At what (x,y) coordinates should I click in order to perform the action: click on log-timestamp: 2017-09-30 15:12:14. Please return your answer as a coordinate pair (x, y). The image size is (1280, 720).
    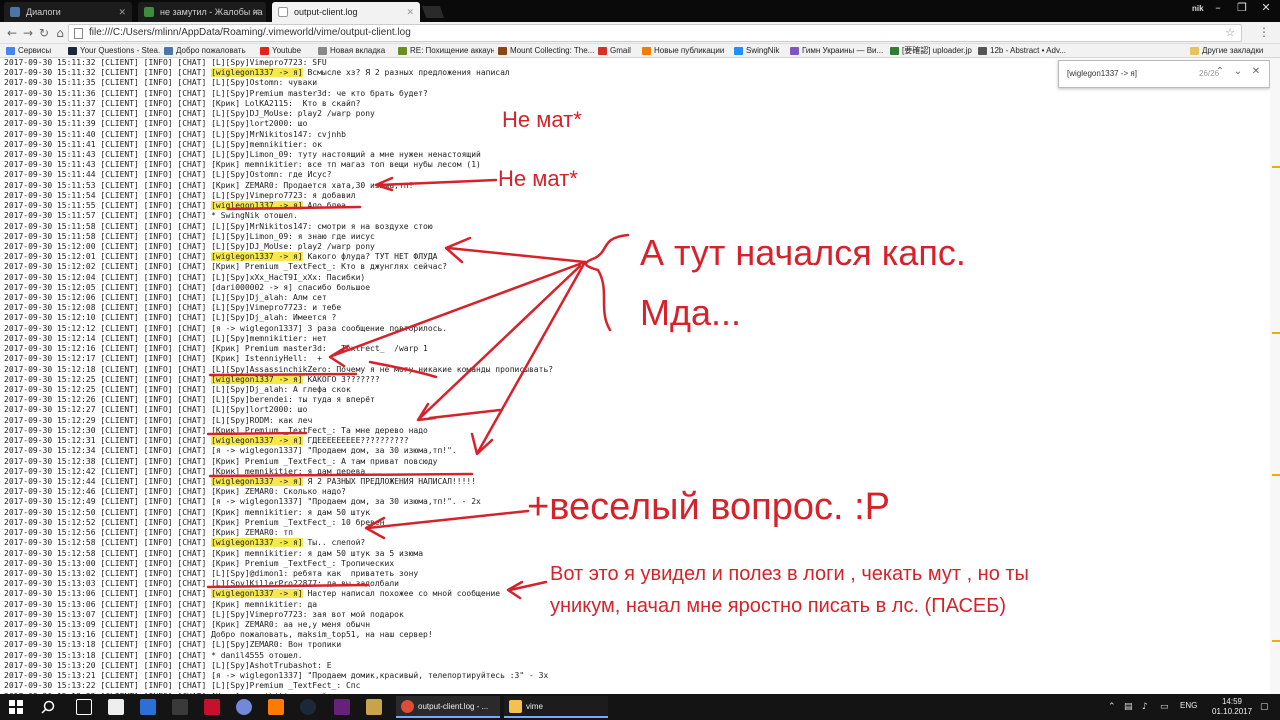
    Looking at the image, I should click on (50, 338).